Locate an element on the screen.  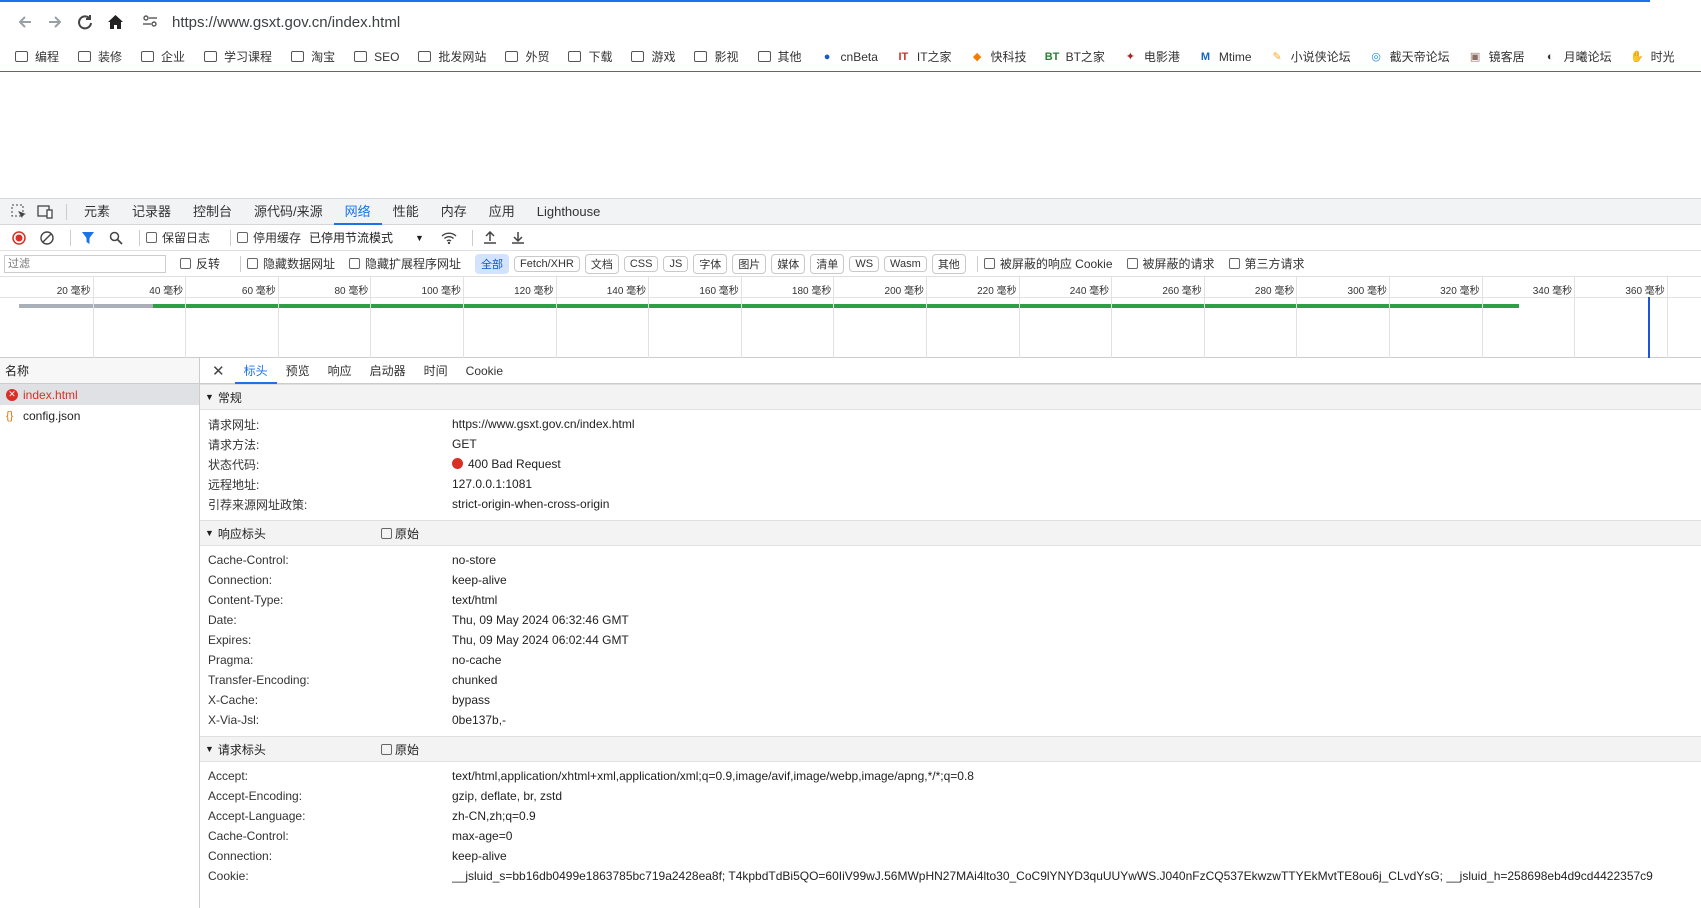
filter-toggle-button is located at coordinates (88, 238).